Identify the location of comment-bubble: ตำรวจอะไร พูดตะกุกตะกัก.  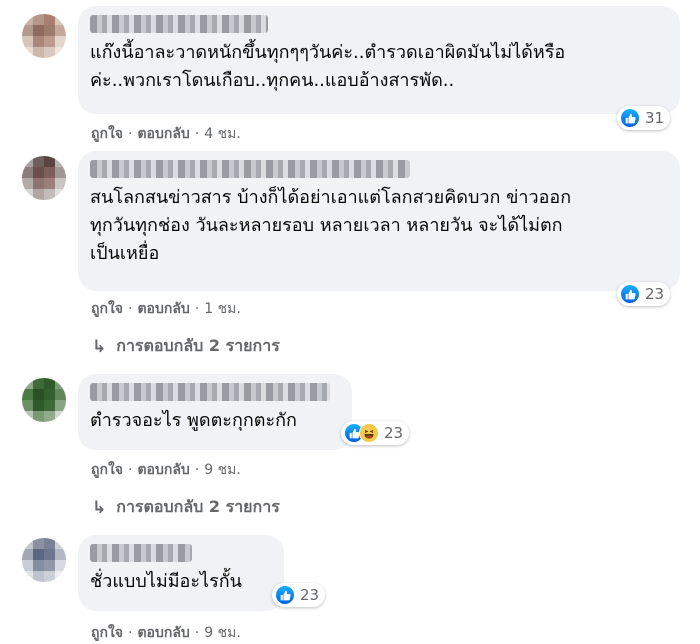
(215, 412).